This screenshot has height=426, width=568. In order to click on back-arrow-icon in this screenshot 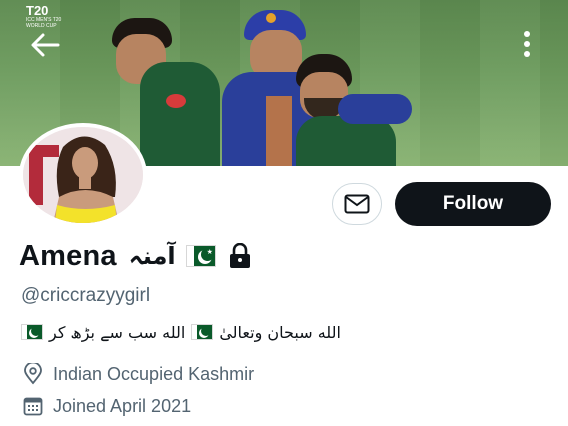, I will do `click(45, 45)`.